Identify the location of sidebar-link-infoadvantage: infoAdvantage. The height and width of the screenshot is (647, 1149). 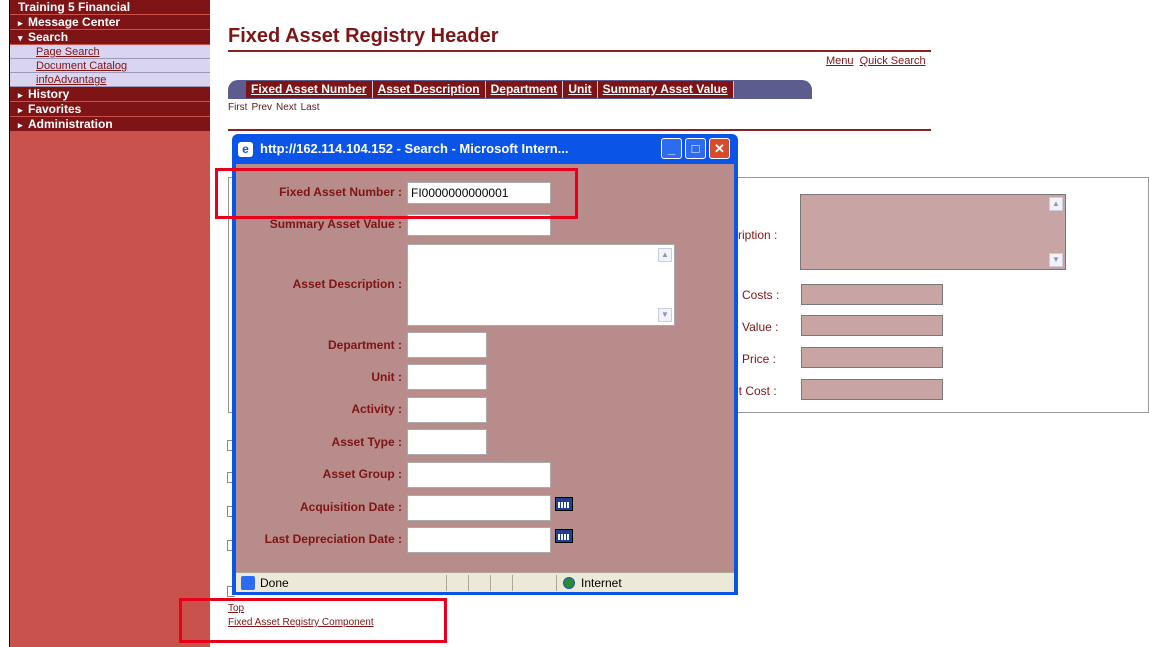
(110, 80).